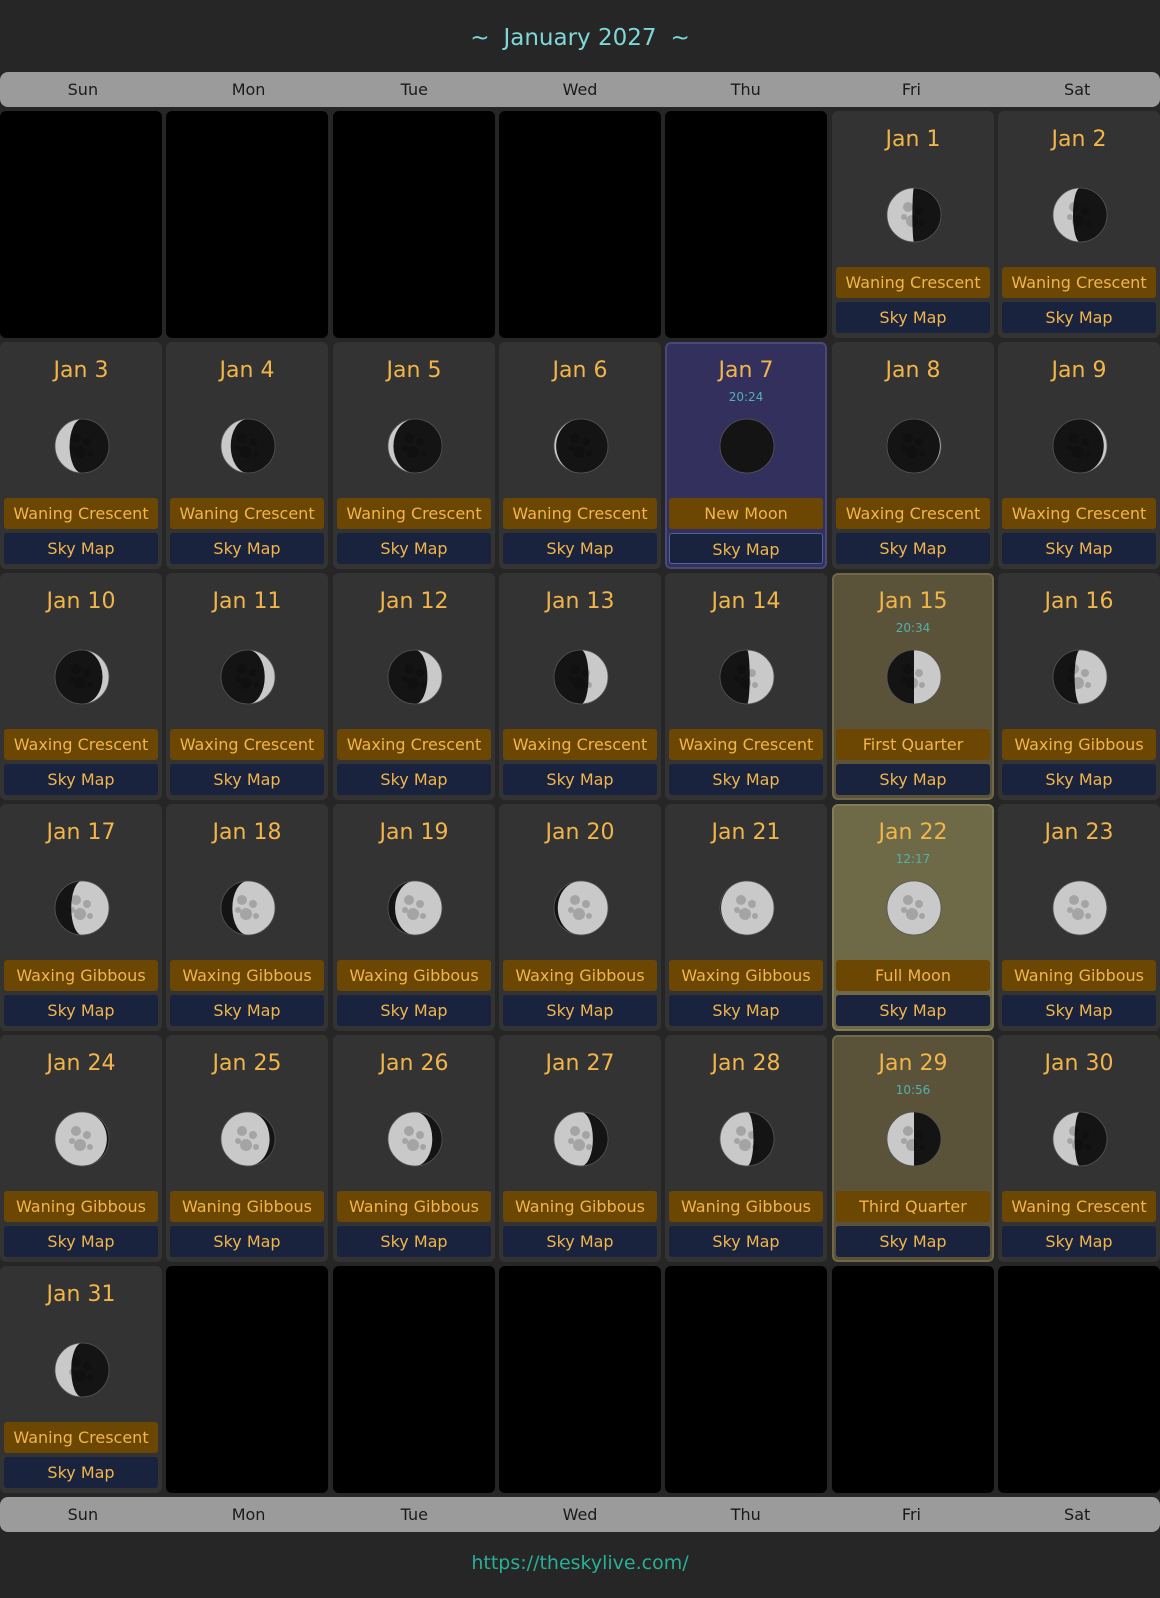 This screenshot has height=1598, width=1160. I want to click on day-cell: Jan 18 Waxing Gibbous Sky Map, so click(247, 917).